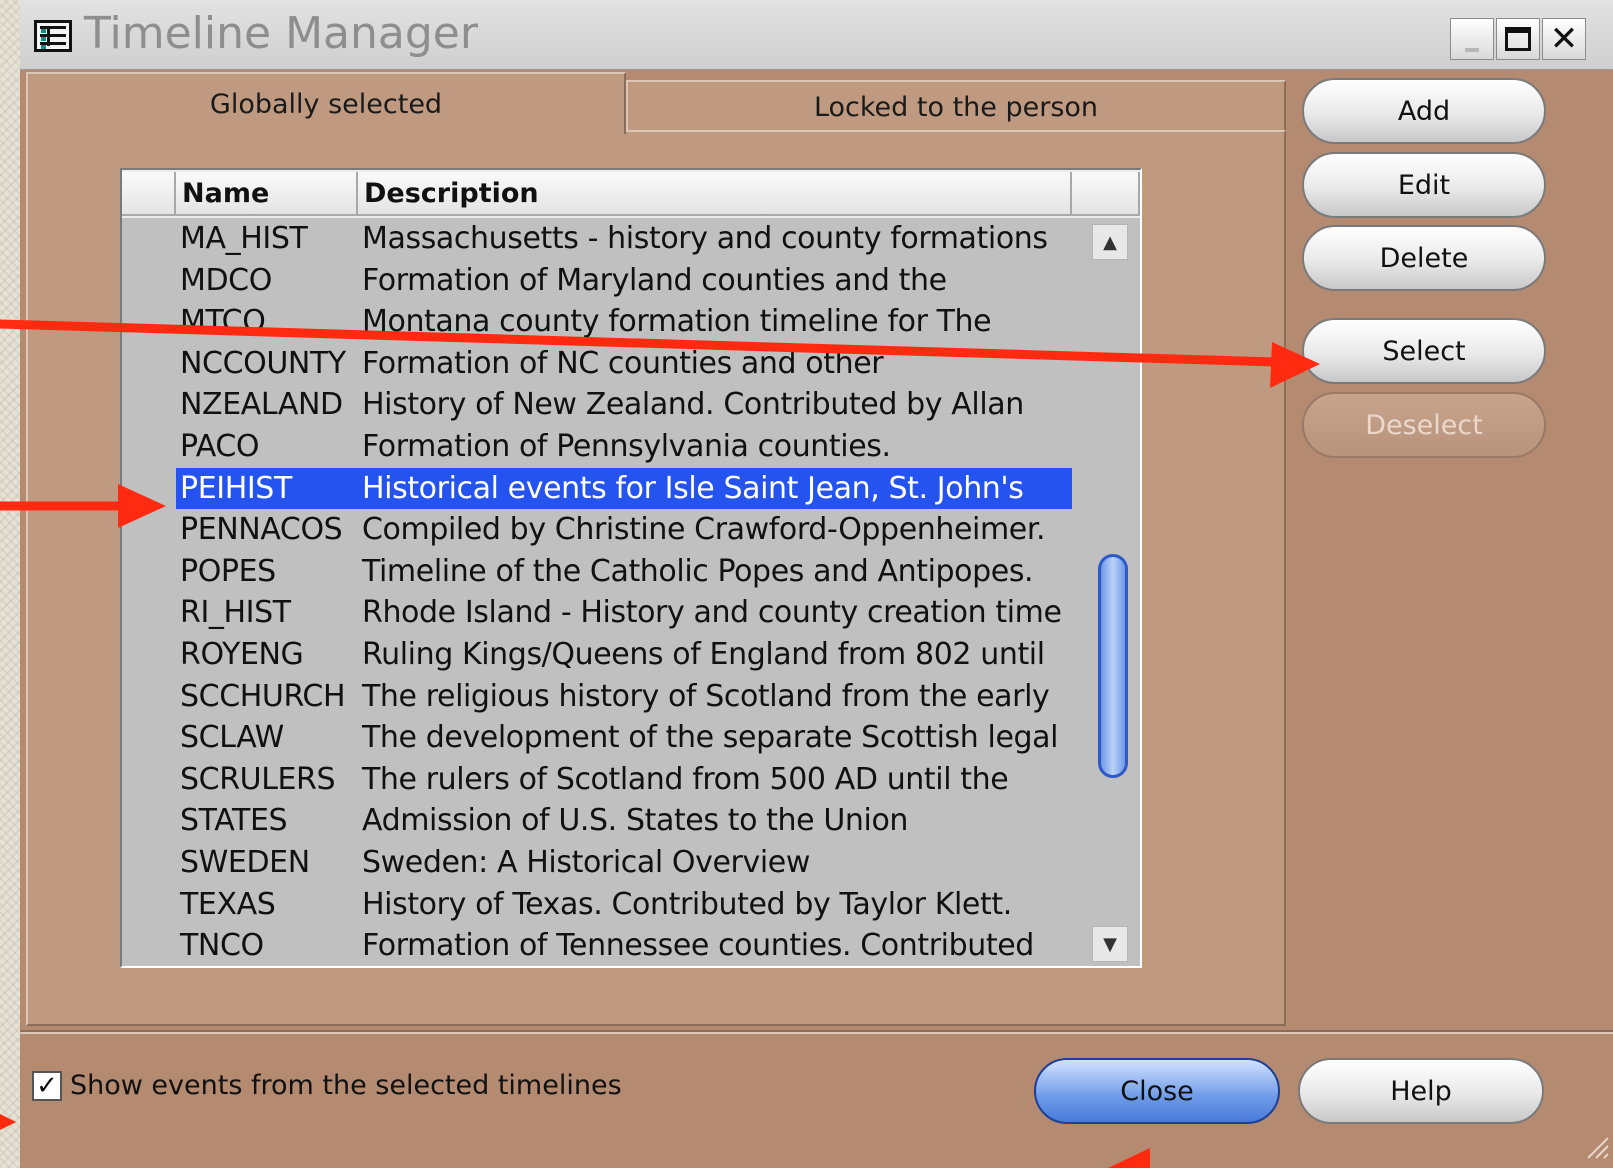 This screenshot has width=1613, height=1168. What do you see at coordinates (149, 194) in the screenshot?
I see `row-selector-header` at bounding box center [149, 194].